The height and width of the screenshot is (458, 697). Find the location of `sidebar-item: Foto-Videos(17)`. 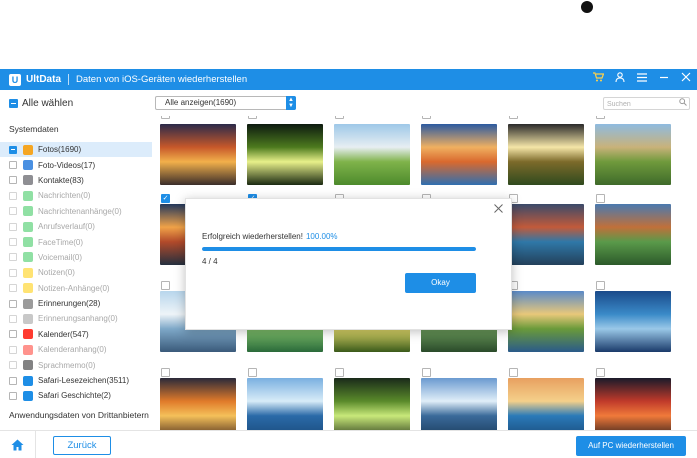

sidebar-item: Foto-Videos(17) is located at coordinates (76, 164).